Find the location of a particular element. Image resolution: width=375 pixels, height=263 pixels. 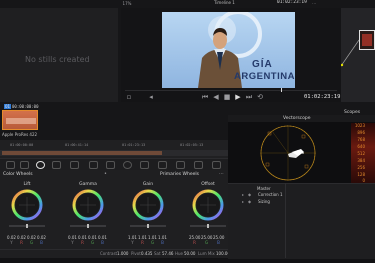

scale-label: 640 is located at coordinates (361, 146).